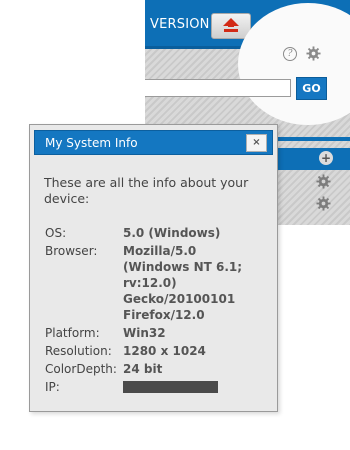  What do you see at coordinates (81, 369) in the screenshot?
I see `colordepth-label: ColorDepth:` at bounding box center [81, 369].